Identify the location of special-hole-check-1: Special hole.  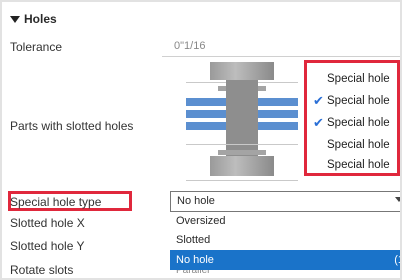
(356, 79).